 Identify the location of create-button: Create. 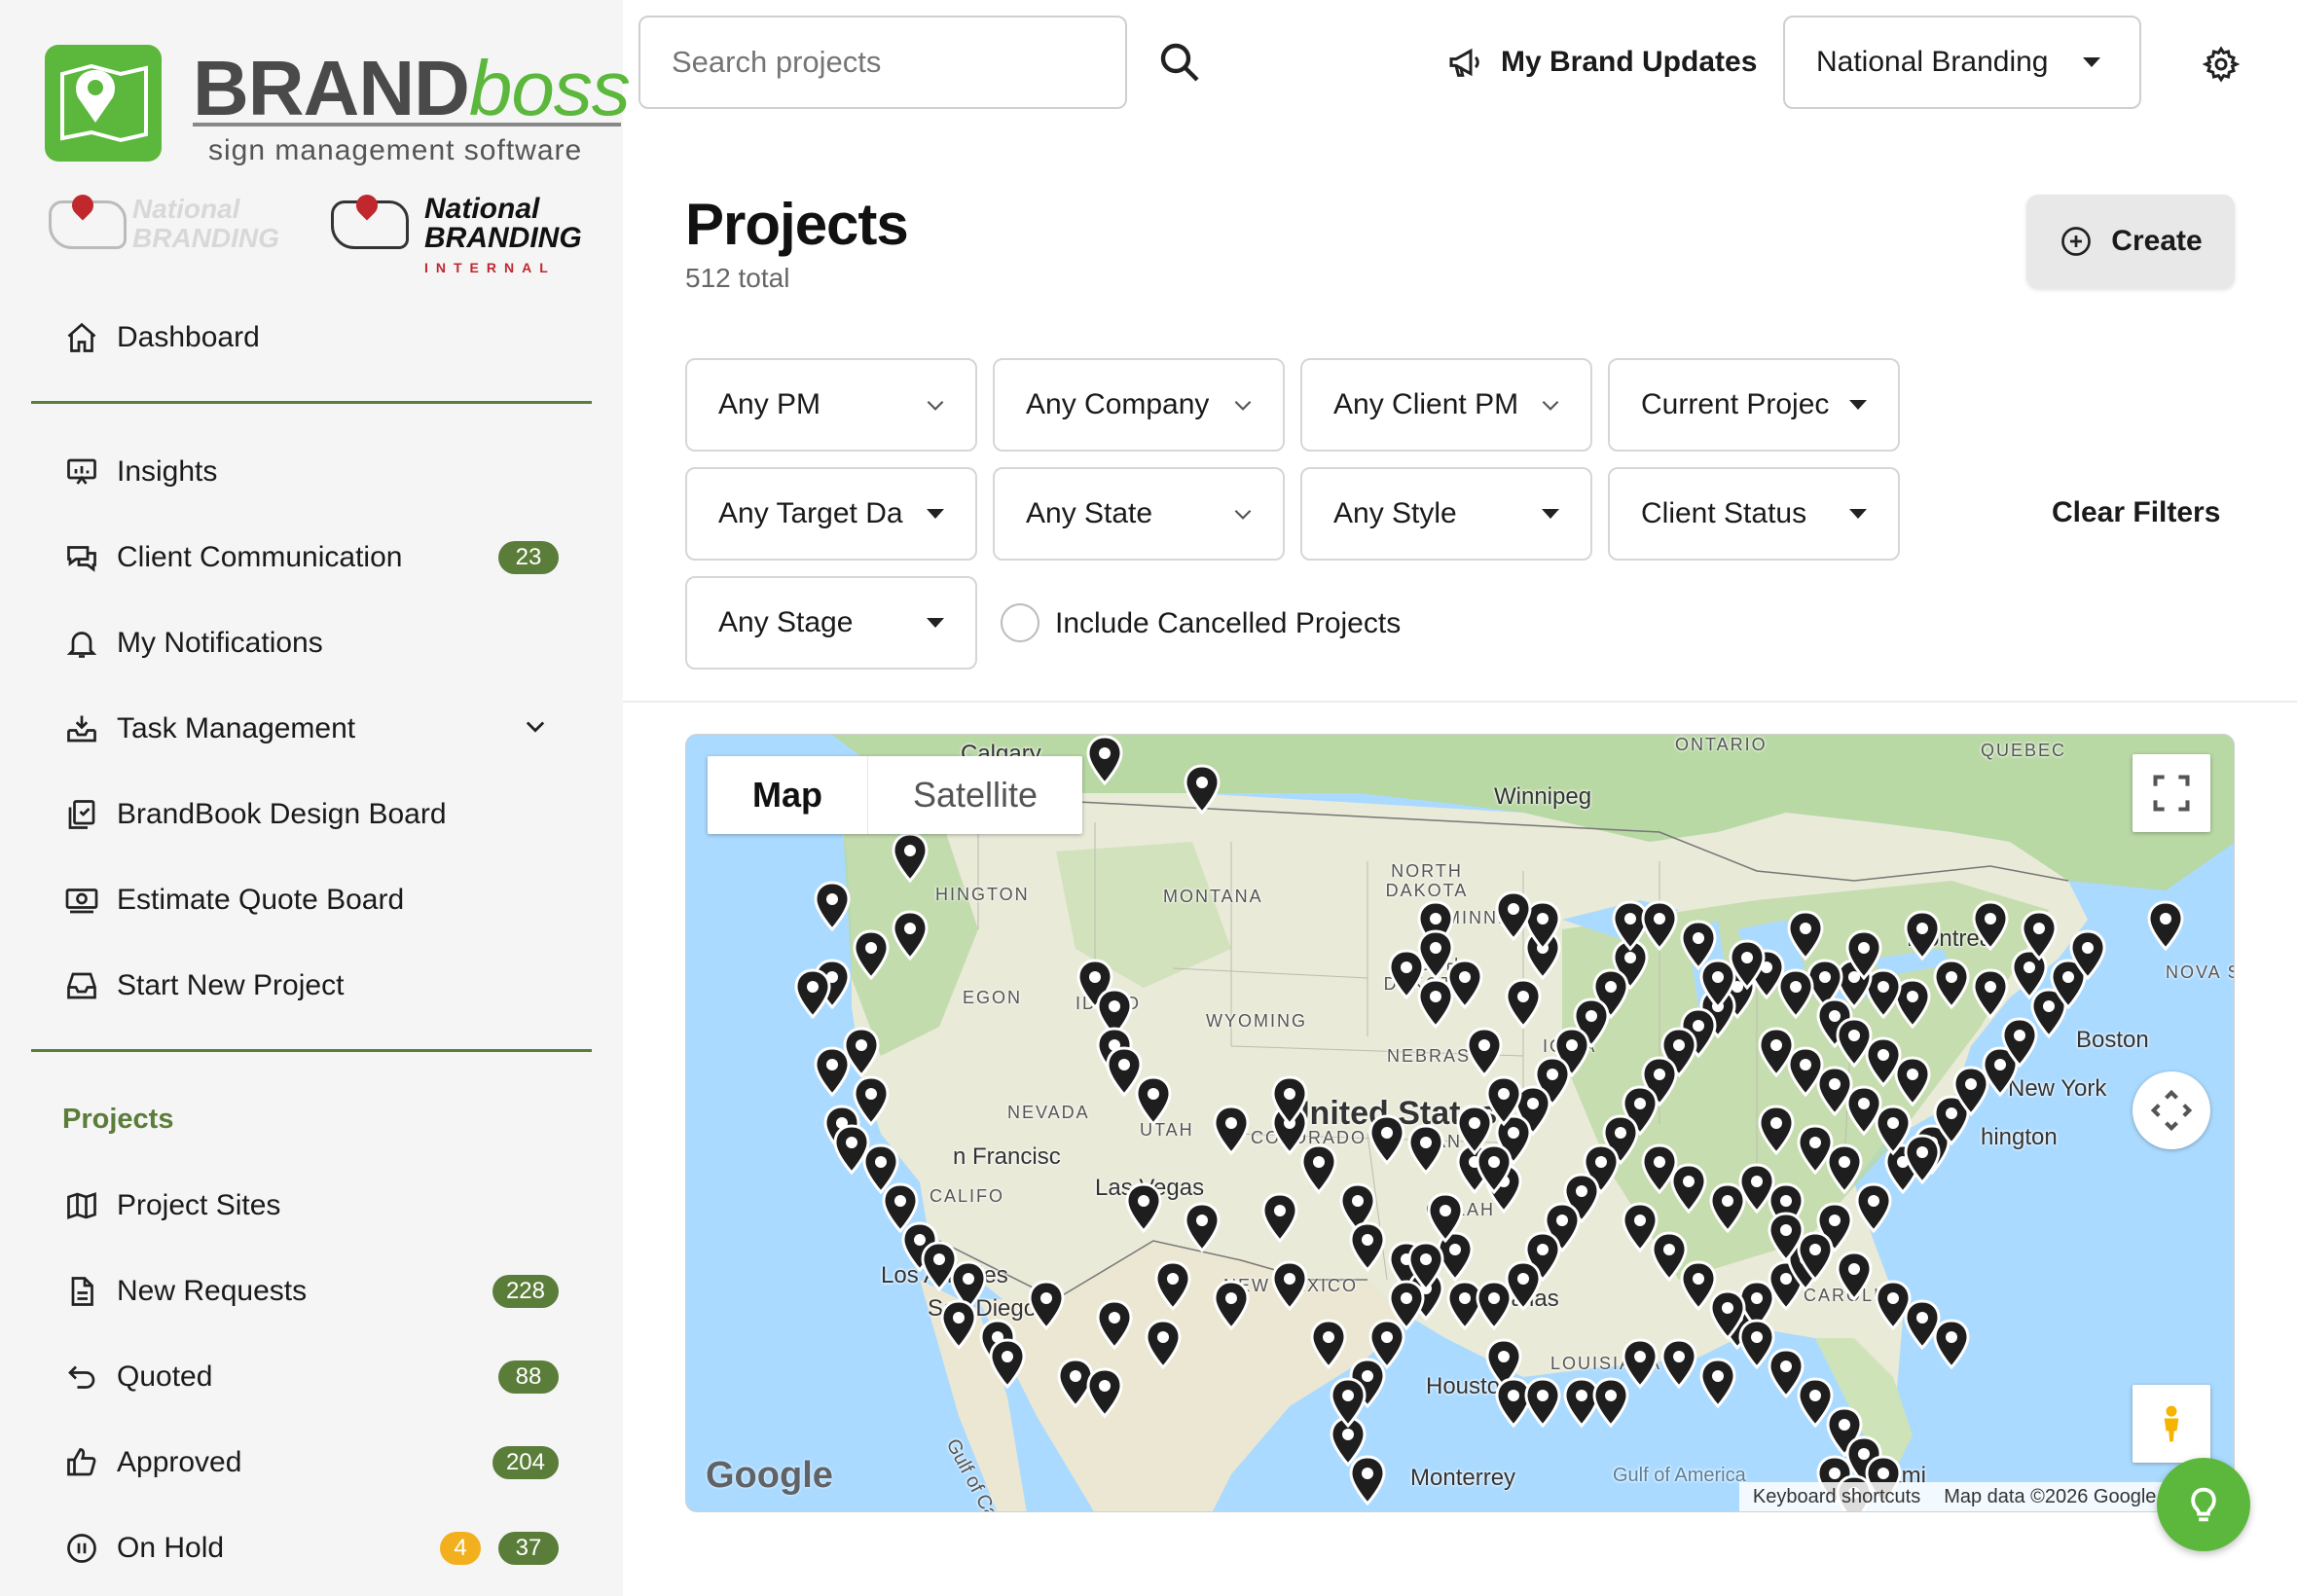
(2130, 241).